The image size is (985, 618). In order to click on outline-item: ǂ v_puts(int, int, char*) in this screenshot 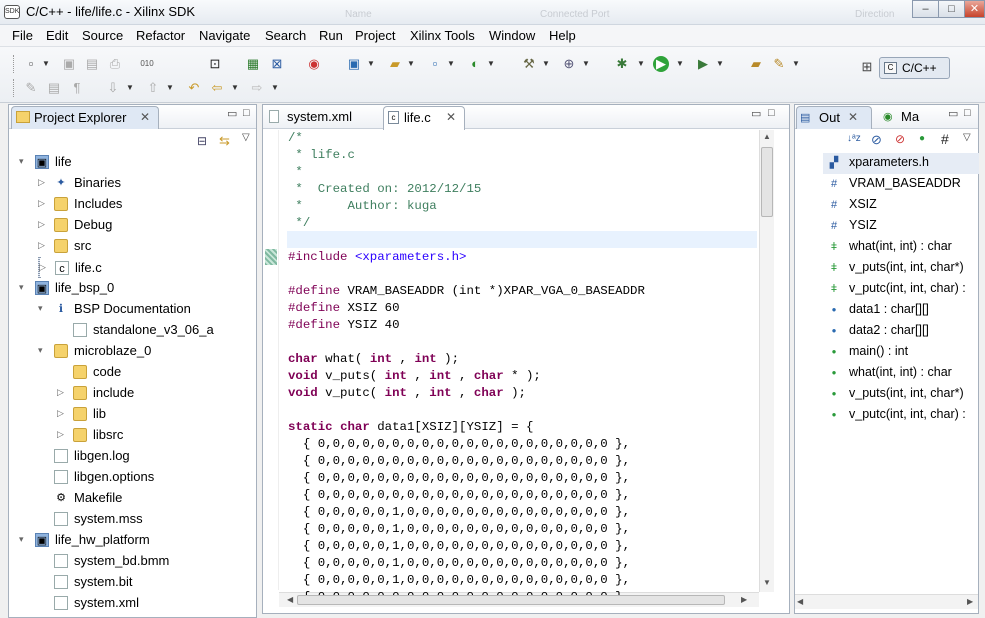, I will do `click(901, 268)`.